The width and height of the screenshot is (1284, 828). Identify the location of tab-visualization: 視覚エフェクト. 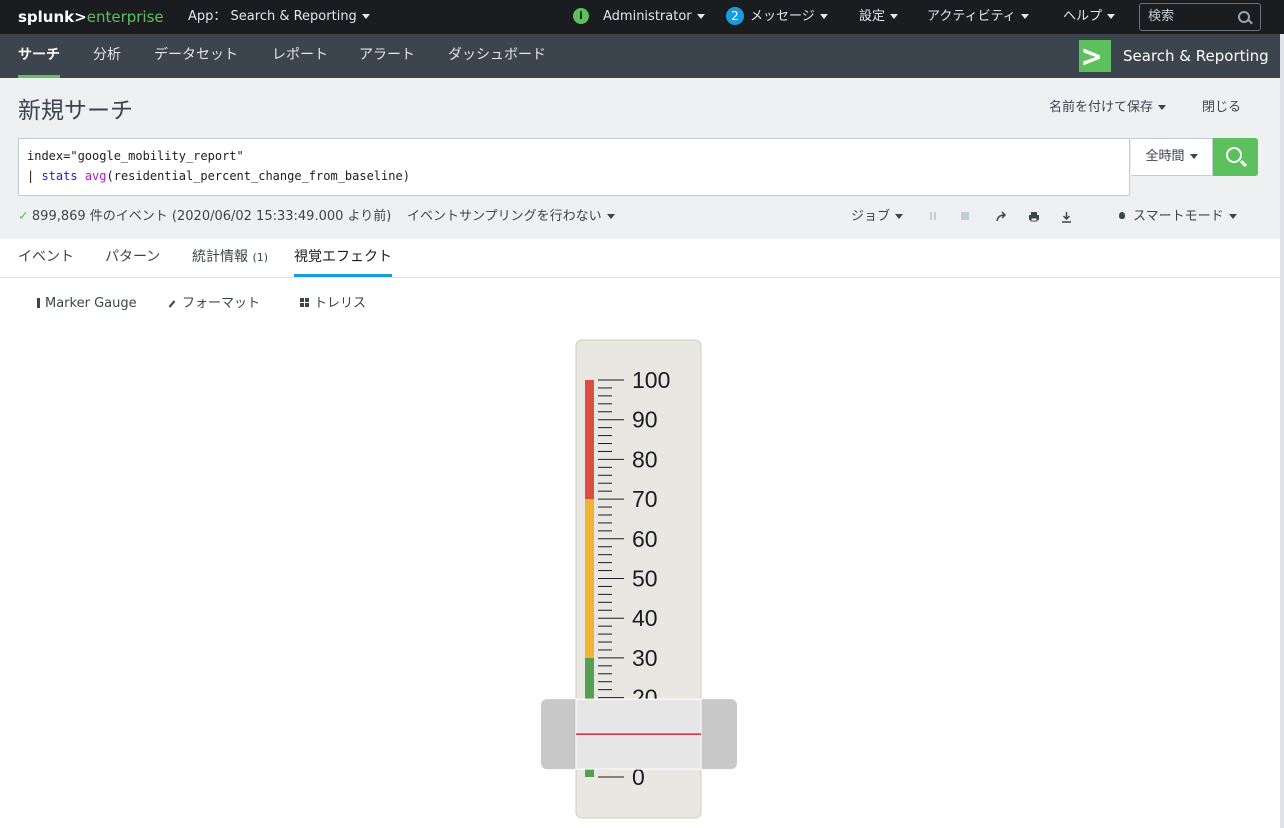
(343, 258).